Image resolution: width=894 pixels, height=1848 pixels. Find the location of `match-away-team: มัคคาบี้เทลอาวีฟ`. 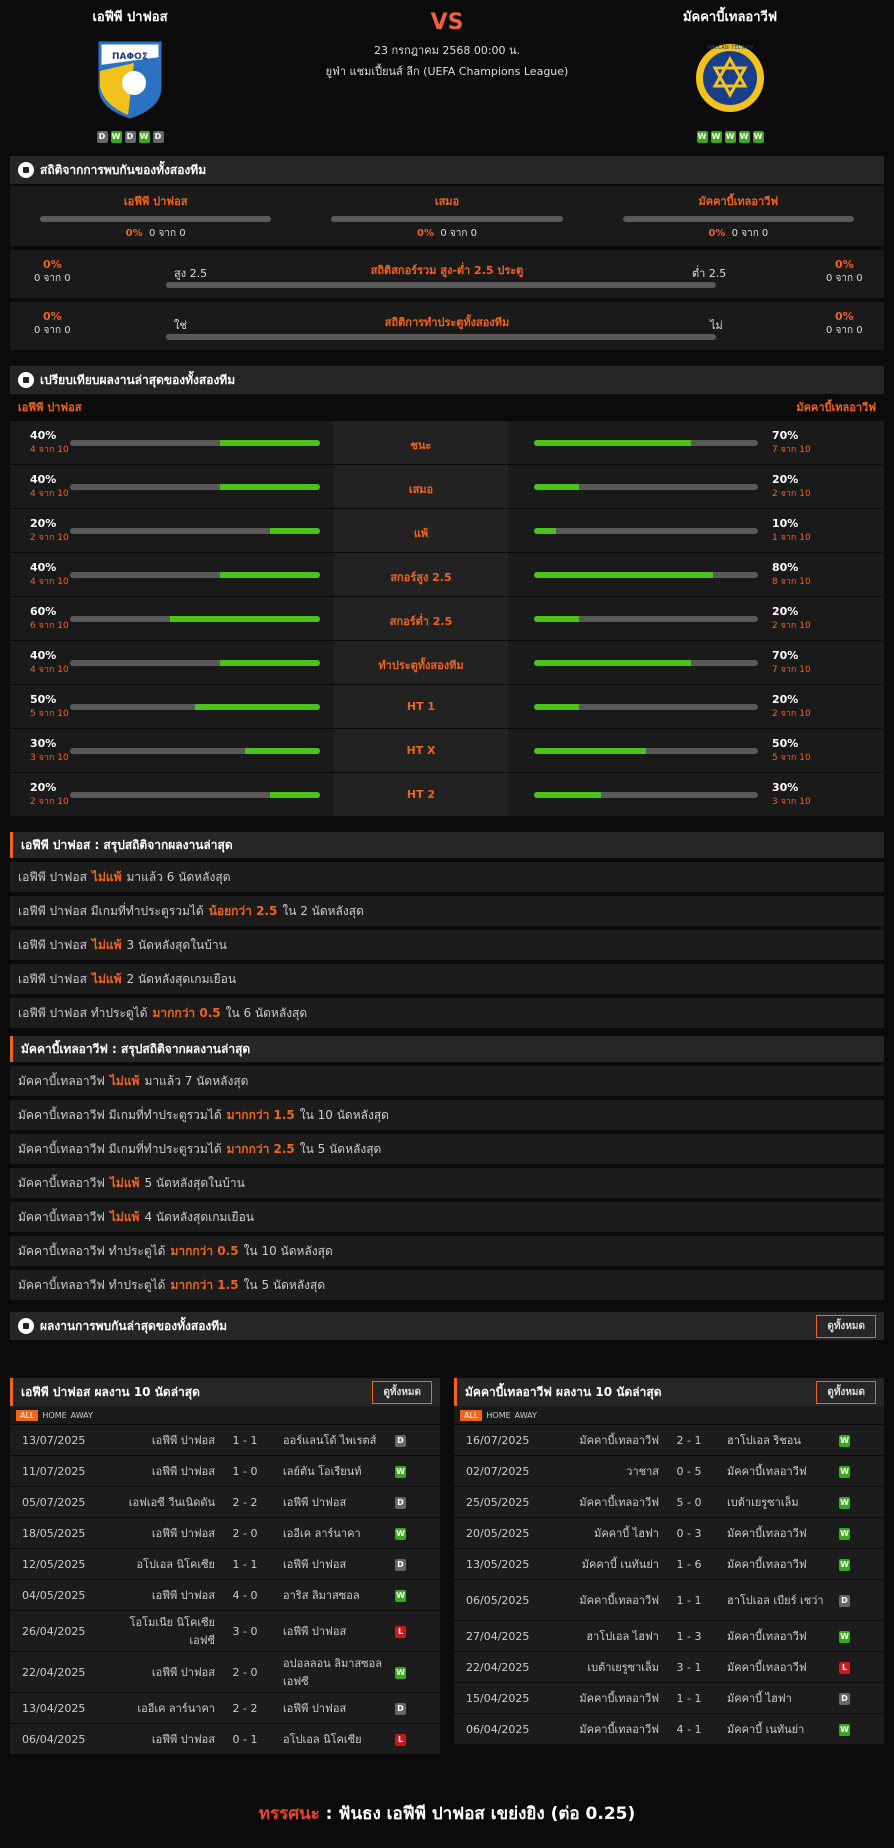

match-away-team: มัคคาบี้เทลอาวีฟ is located at coordinates (767, 1533).